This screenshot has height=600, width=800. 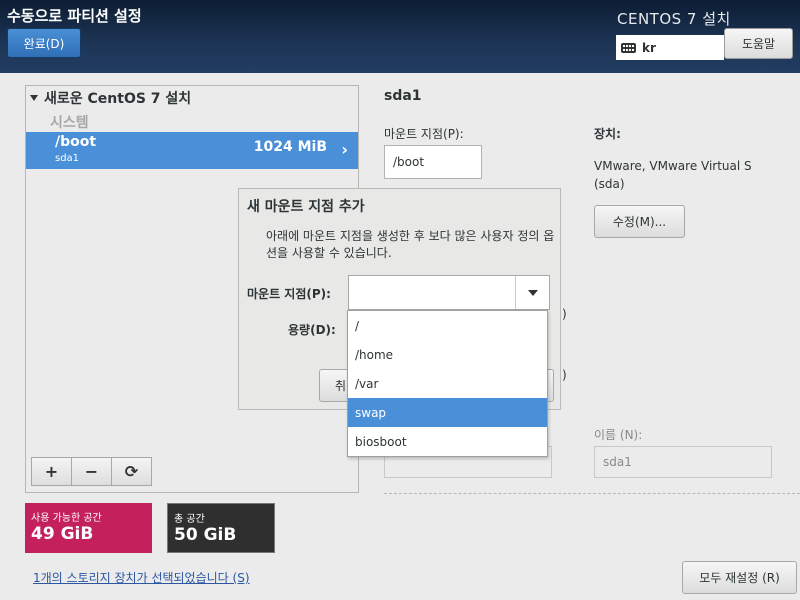 I want to click on mount-point-combo, so click(x=449, y=292).